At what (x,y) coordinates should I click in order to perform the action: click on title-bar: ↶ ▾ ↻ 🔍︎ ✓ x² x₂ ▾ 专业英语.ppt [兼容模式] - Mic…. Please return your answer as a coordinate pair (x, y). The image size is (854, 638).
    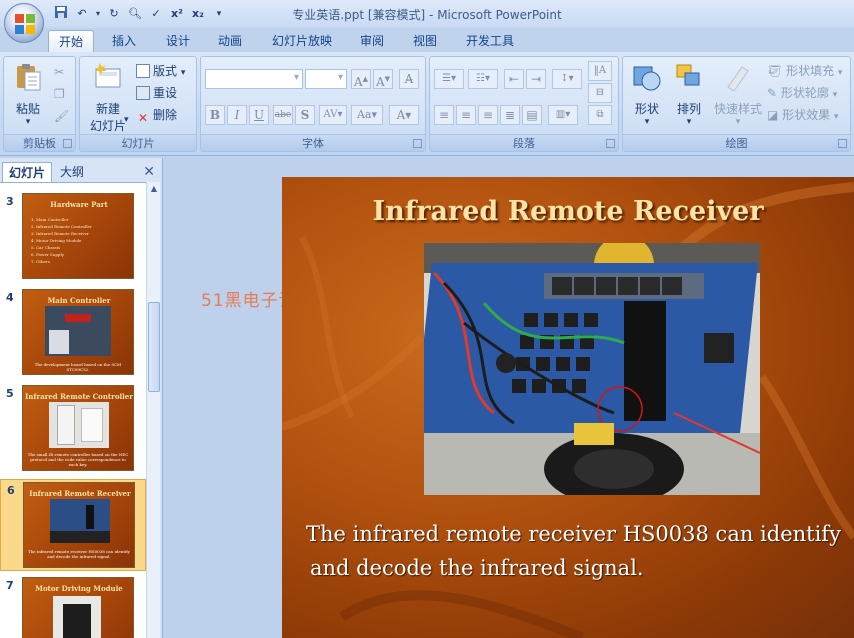
    Looking at the image, I should click on (427, 21).